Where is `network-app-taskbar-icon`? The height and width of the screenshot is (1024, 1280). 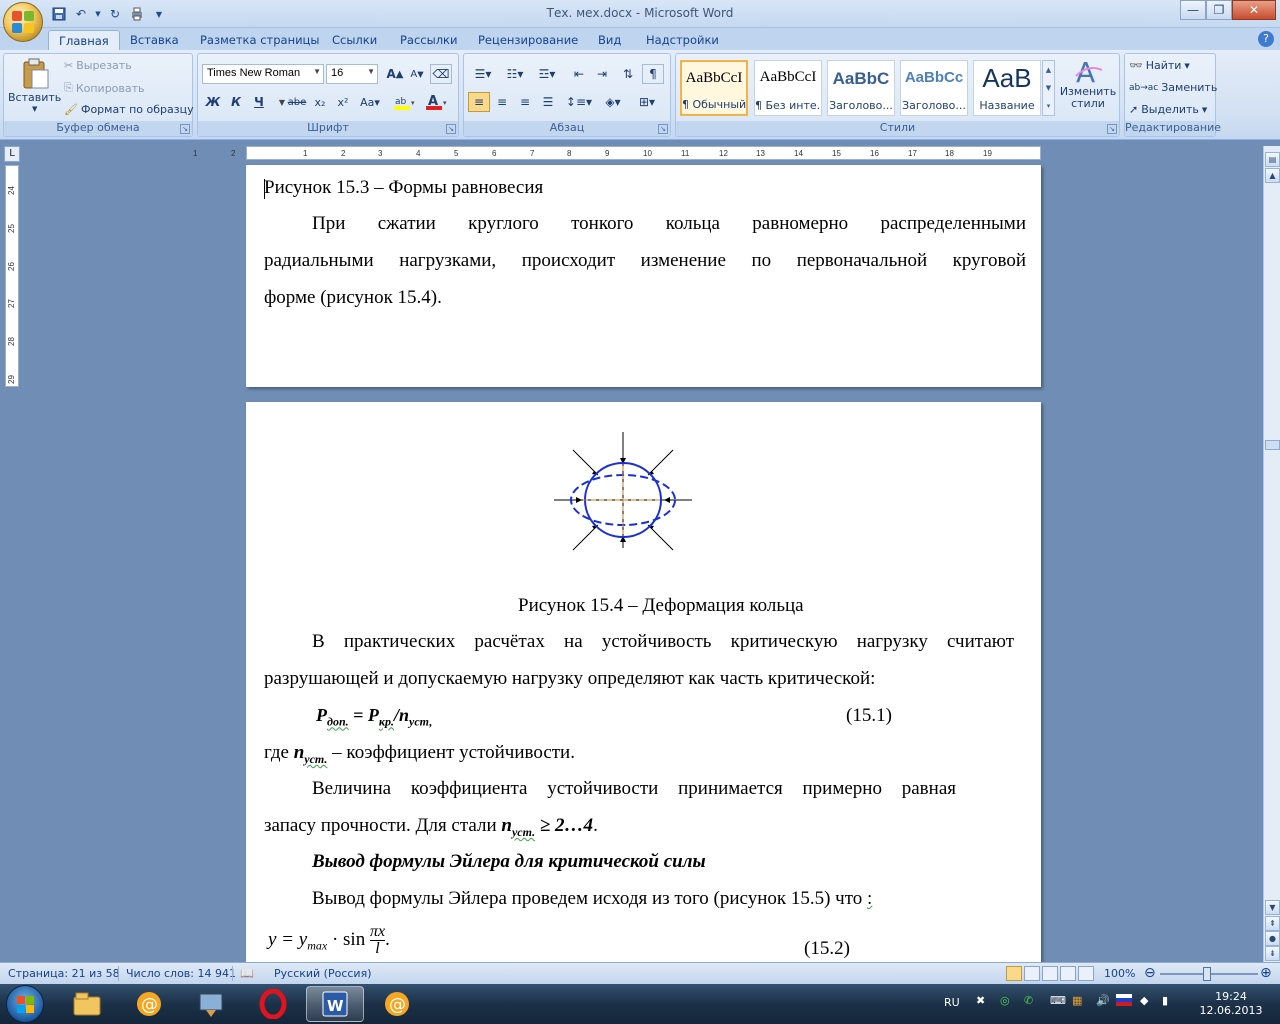
network-app-taskbar-icon is located at coordinates (211, 1004).